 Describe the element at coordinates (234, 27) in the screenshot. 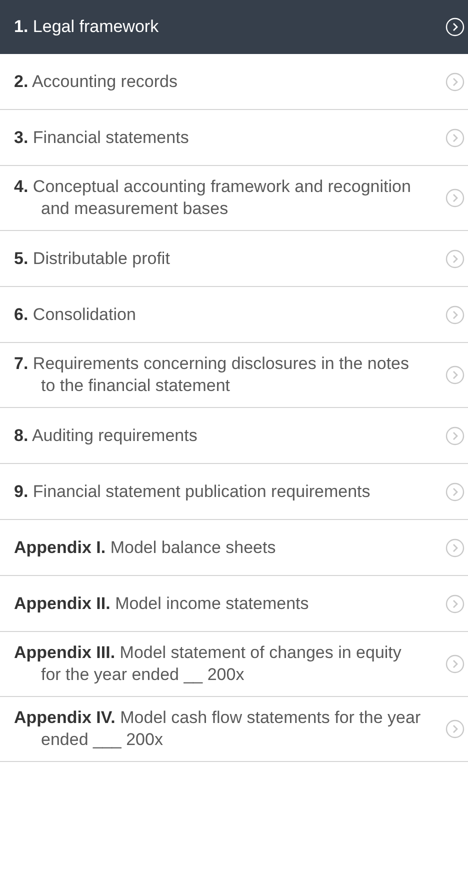

I see `chapter-item: 1. Legal framework` at that location.